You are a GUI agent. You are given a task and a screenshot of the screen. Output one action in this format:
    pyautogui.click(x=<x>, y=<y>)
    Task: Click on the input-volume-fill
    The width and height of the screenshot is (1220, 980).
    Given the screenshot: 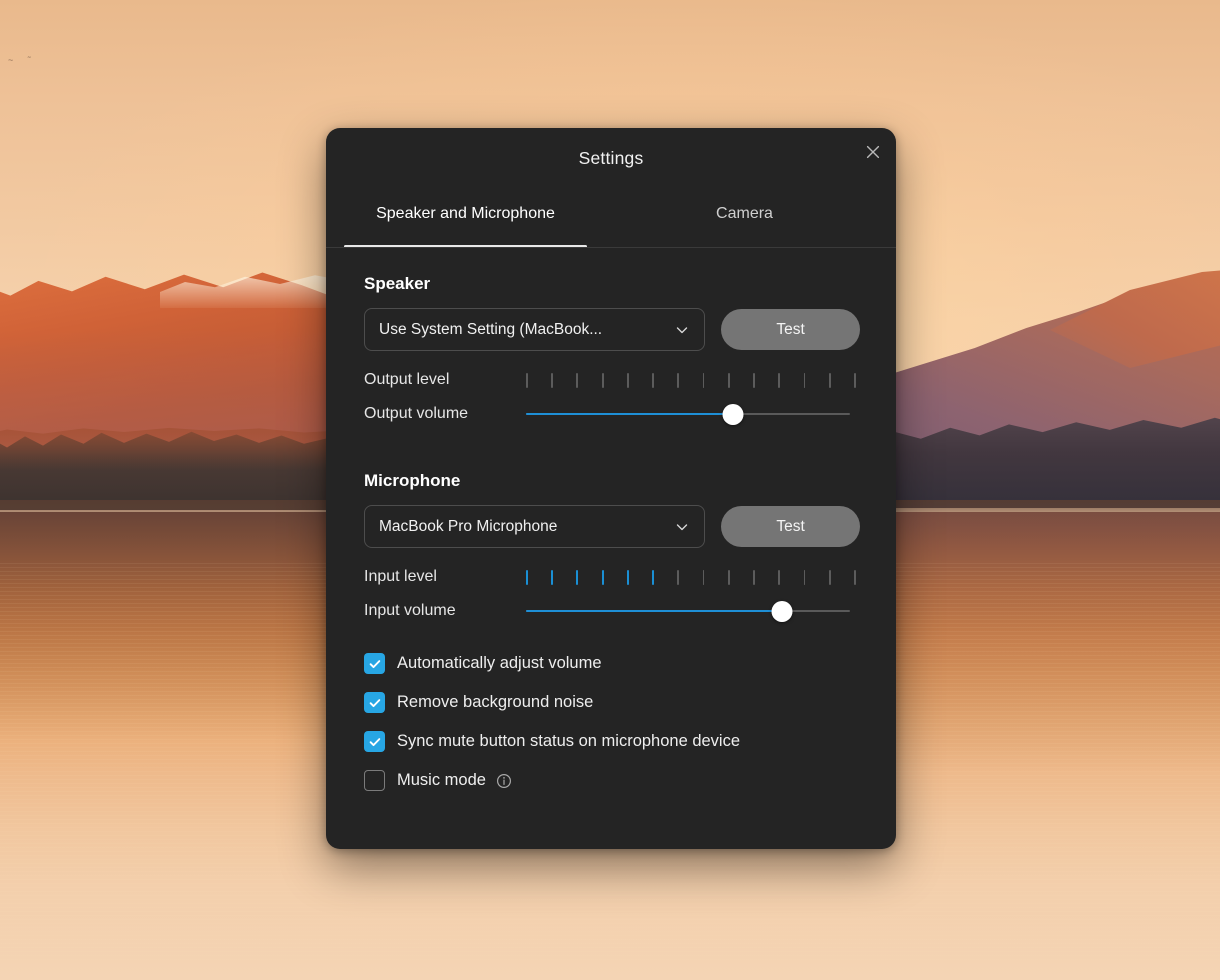 What is the action you would take?
    pyautogui.click(x=654, y=611)
    